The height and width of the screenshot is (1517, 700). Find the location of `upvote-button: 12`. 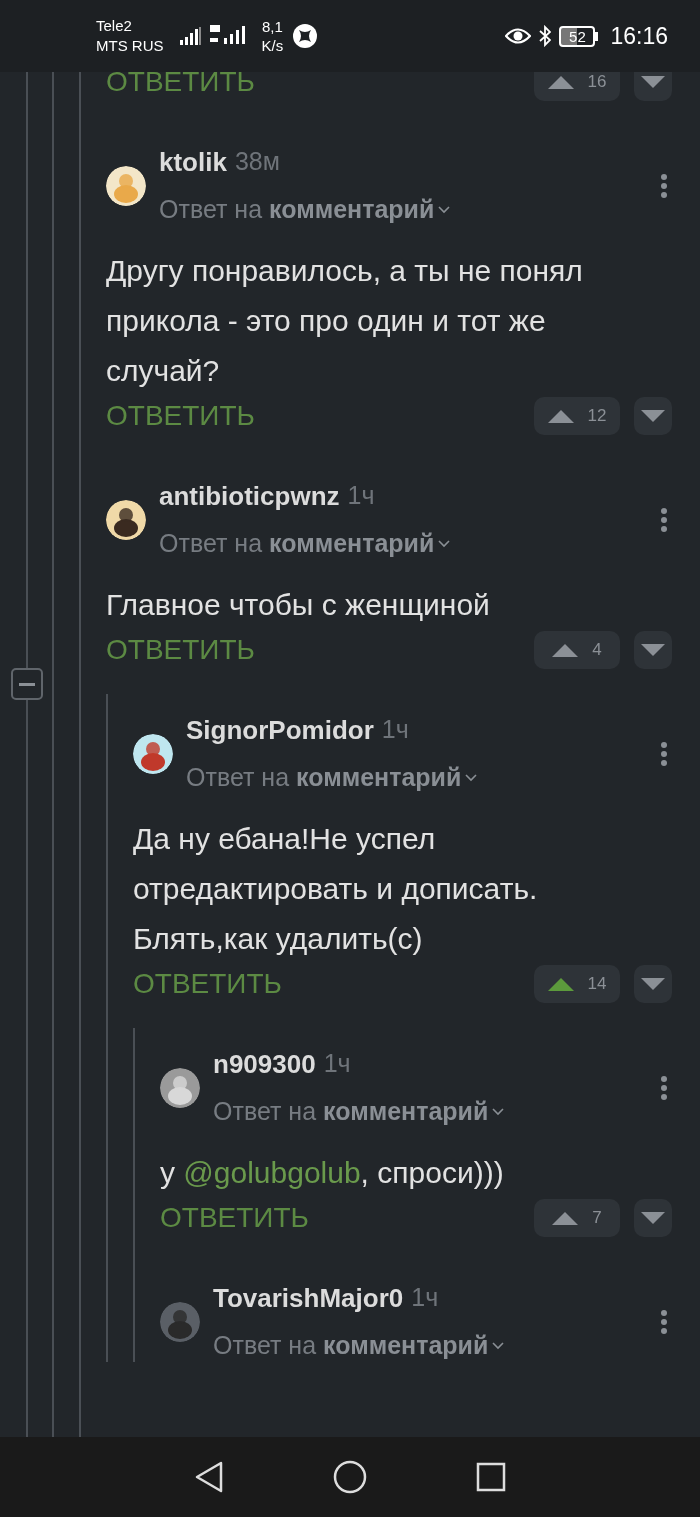

upvote-button: 12 is located at coordinates (577, 416).